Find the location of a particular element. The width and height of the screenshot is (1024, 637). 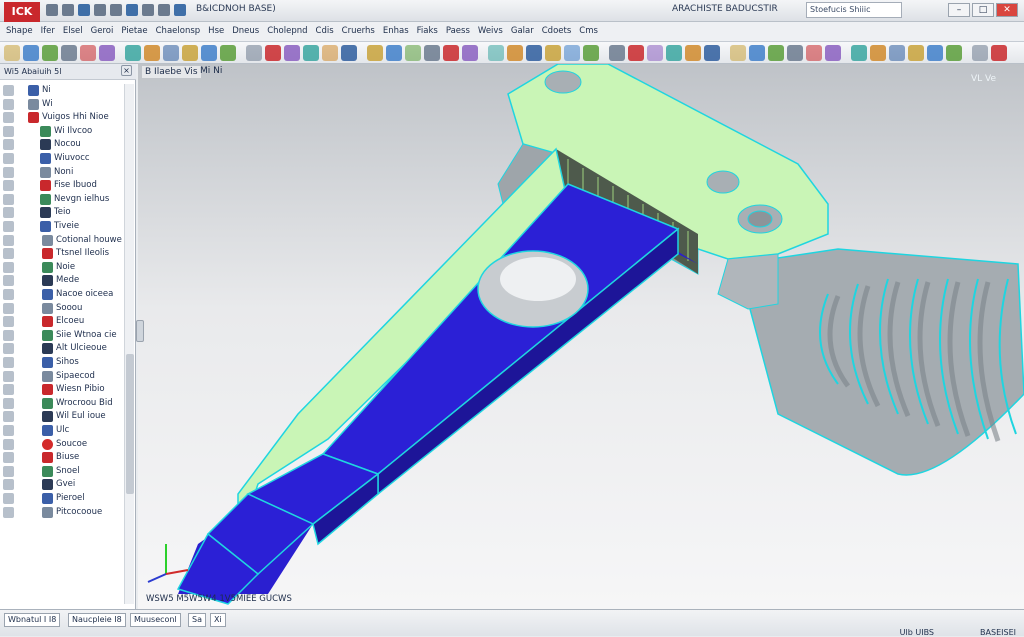

rebuild-icon is located at coordinates (164, 10).